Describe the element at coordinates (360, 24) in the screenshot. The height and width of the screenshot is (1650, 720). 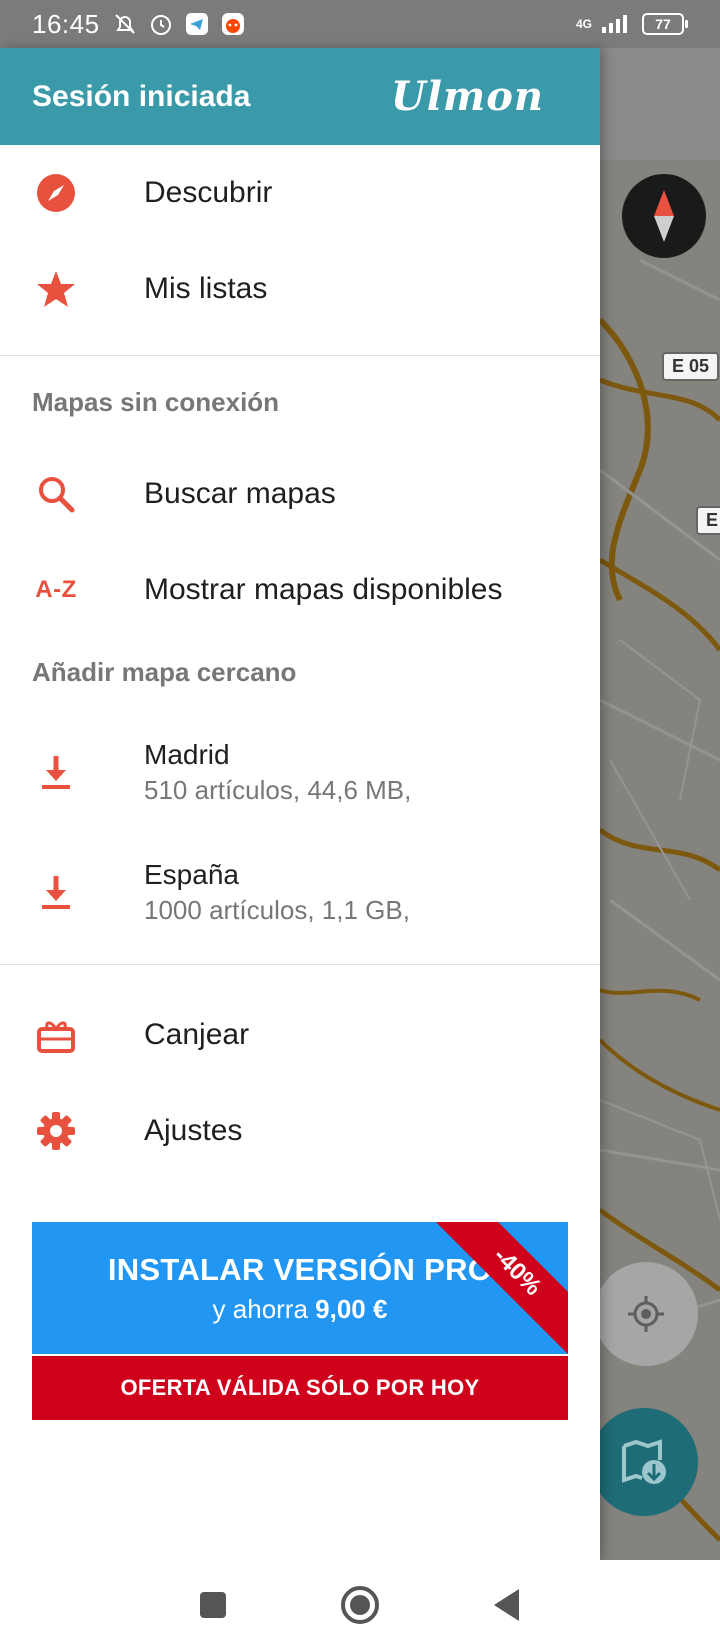
I see `status-bar: 16:45 4G 77` at that location.